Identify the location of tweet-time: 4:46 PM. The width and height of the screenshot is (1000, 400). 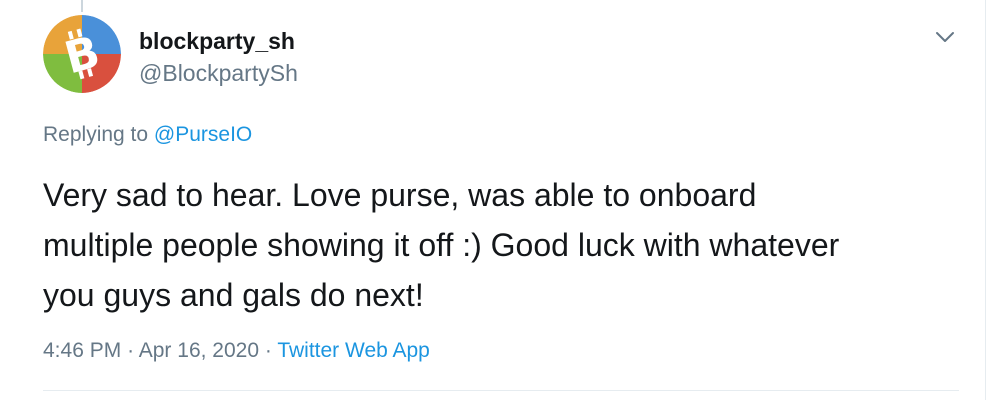
(82, 350).